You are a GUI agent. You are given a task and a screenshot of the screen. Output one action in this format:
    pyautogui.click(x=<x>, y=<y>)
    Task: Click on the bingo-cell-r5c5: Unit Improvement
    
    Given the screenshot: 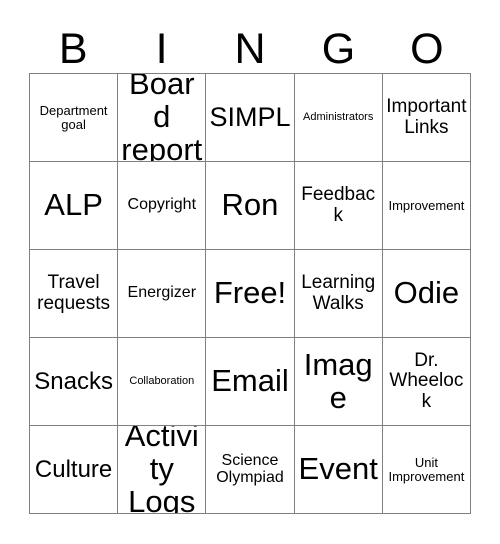 What is the action you would take?
    pyautogui.click(x=426, y=470)
    